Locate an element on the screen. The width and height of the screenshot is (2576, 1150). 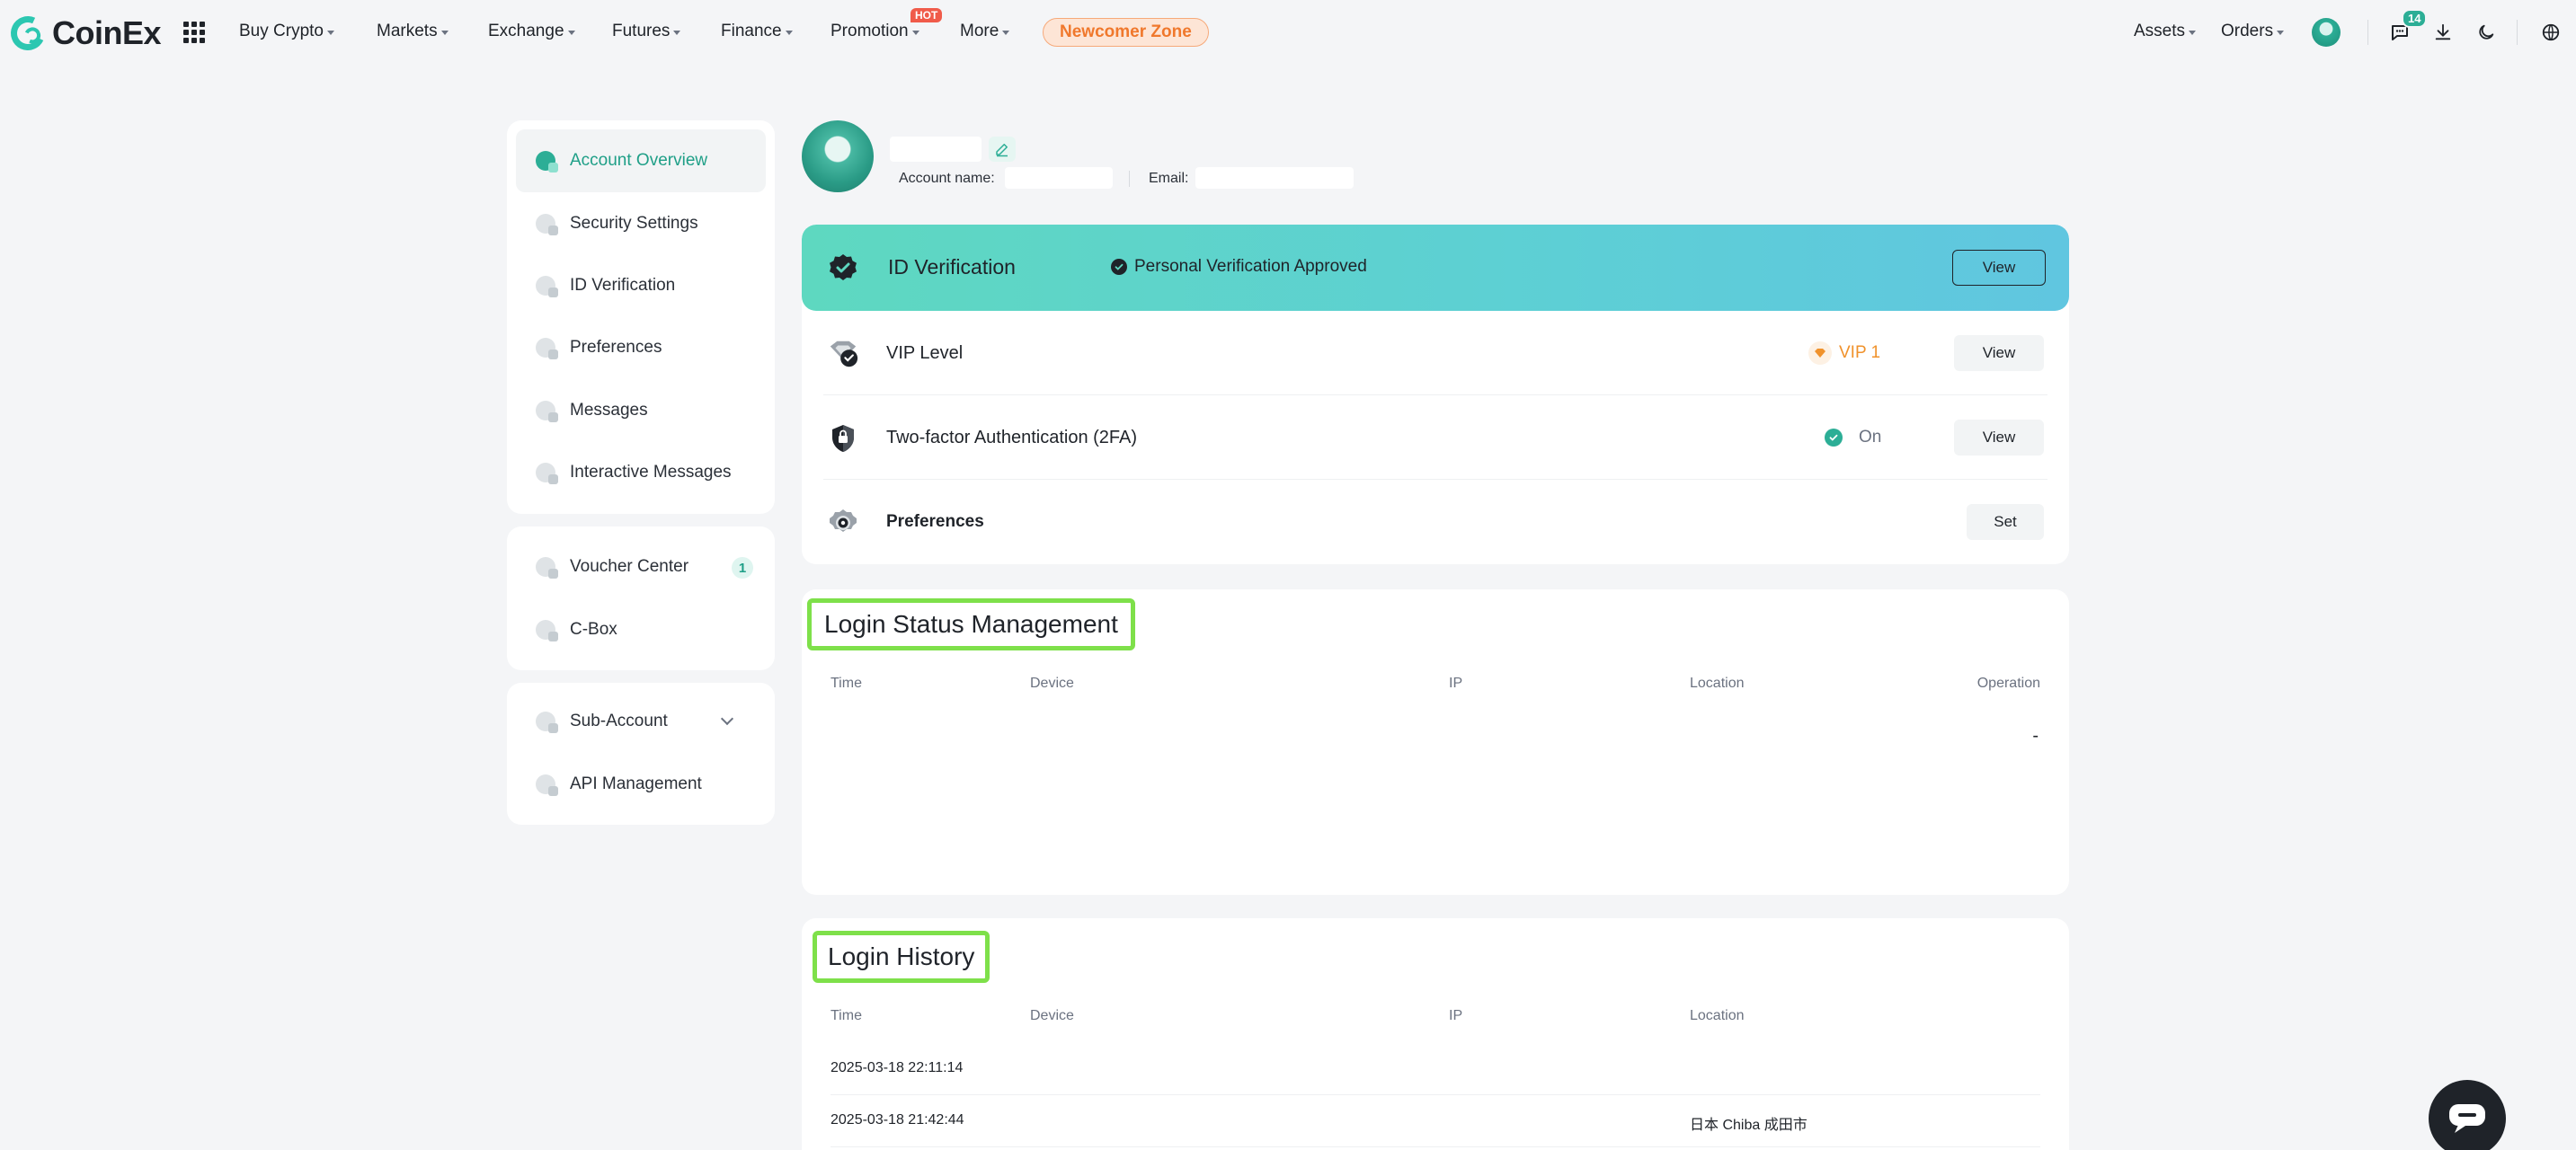
two-factor-title: Two-factor Authentication (2FA) is located at coordinates (1012, 437).